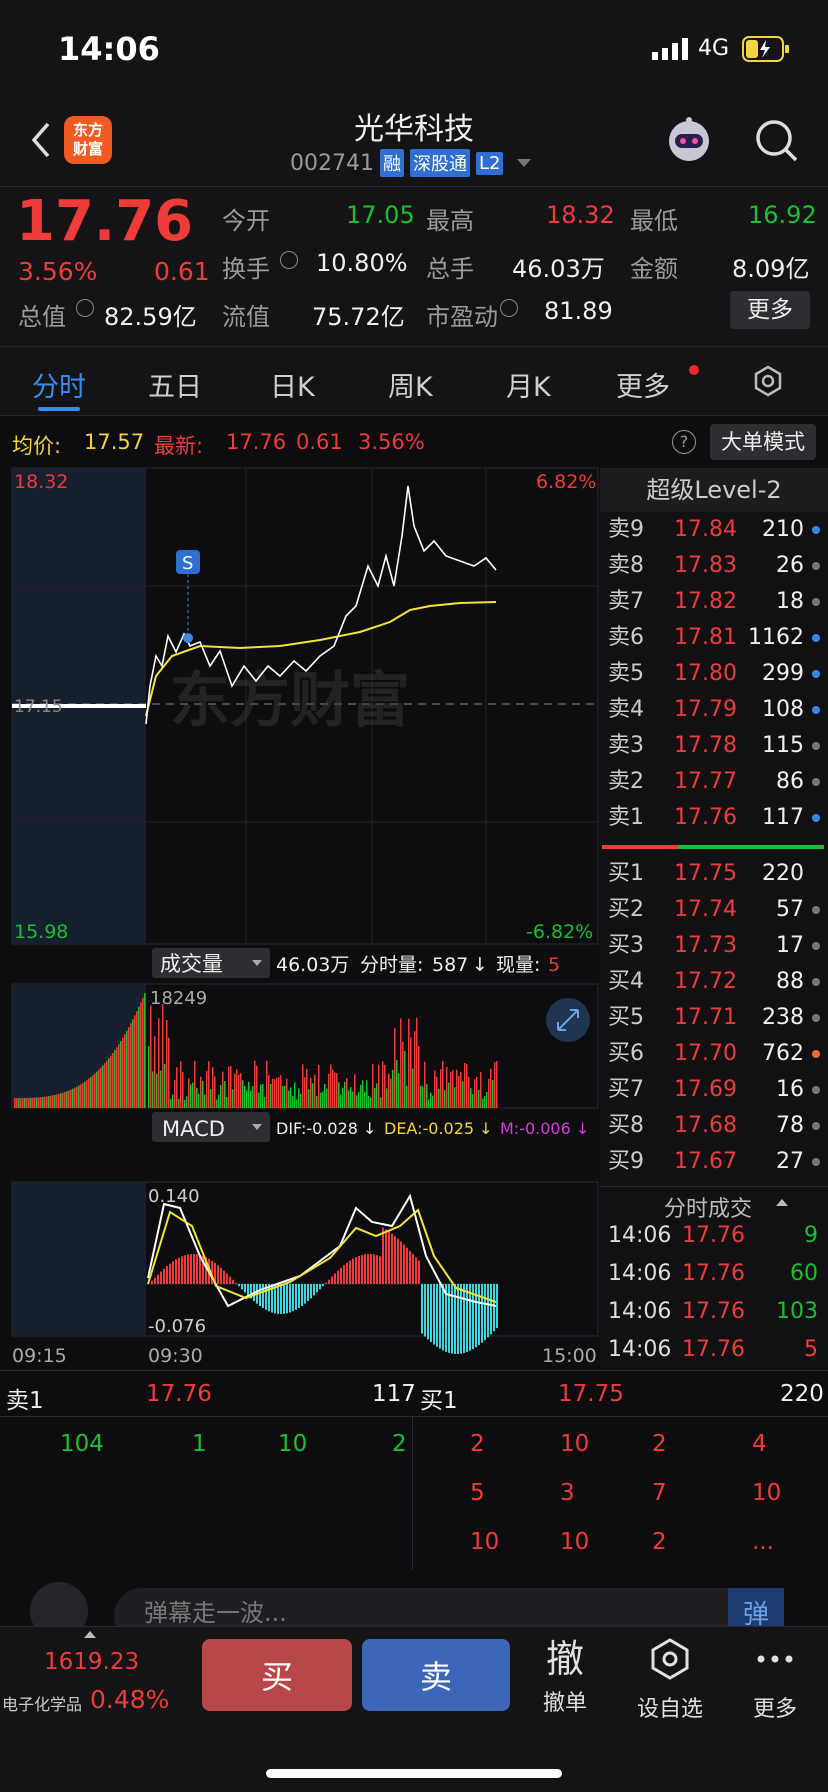 The width and height of the screenshot is (828, 1792). Describe the element at coordinates (626, 745) in the screenshot. I see `level-label: 卖3` at that location.